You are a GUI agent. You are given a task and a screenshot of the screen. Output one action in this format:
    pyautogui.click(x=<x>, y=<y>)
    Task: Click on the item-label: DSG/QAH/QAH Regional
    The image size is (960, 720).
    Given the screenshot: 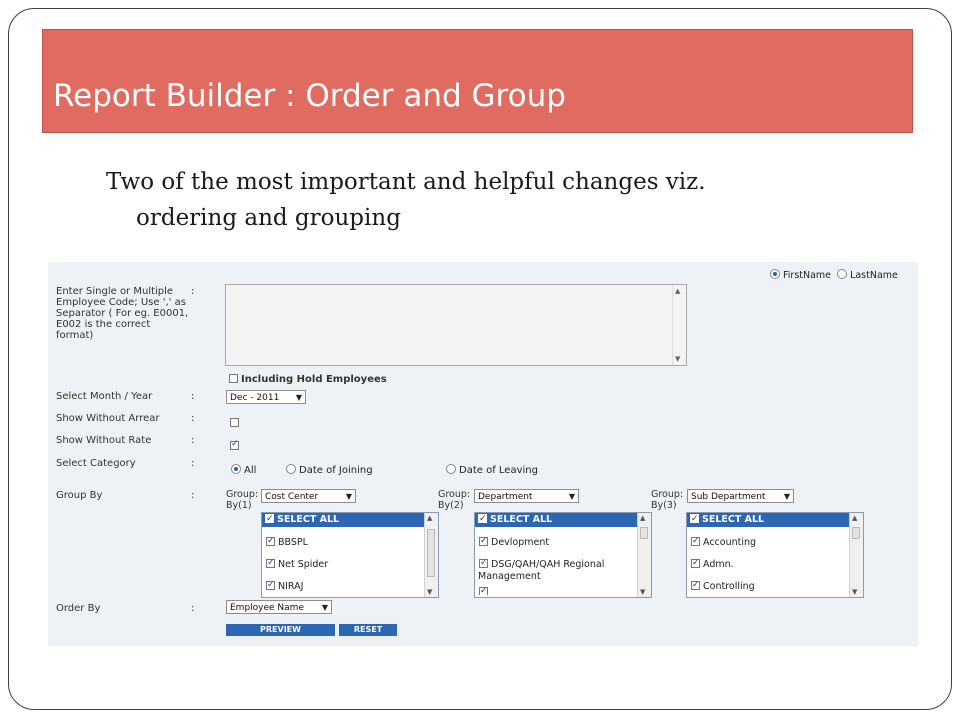 What is the action you would take?
    pyautogui.click(x=548, y=564)
    